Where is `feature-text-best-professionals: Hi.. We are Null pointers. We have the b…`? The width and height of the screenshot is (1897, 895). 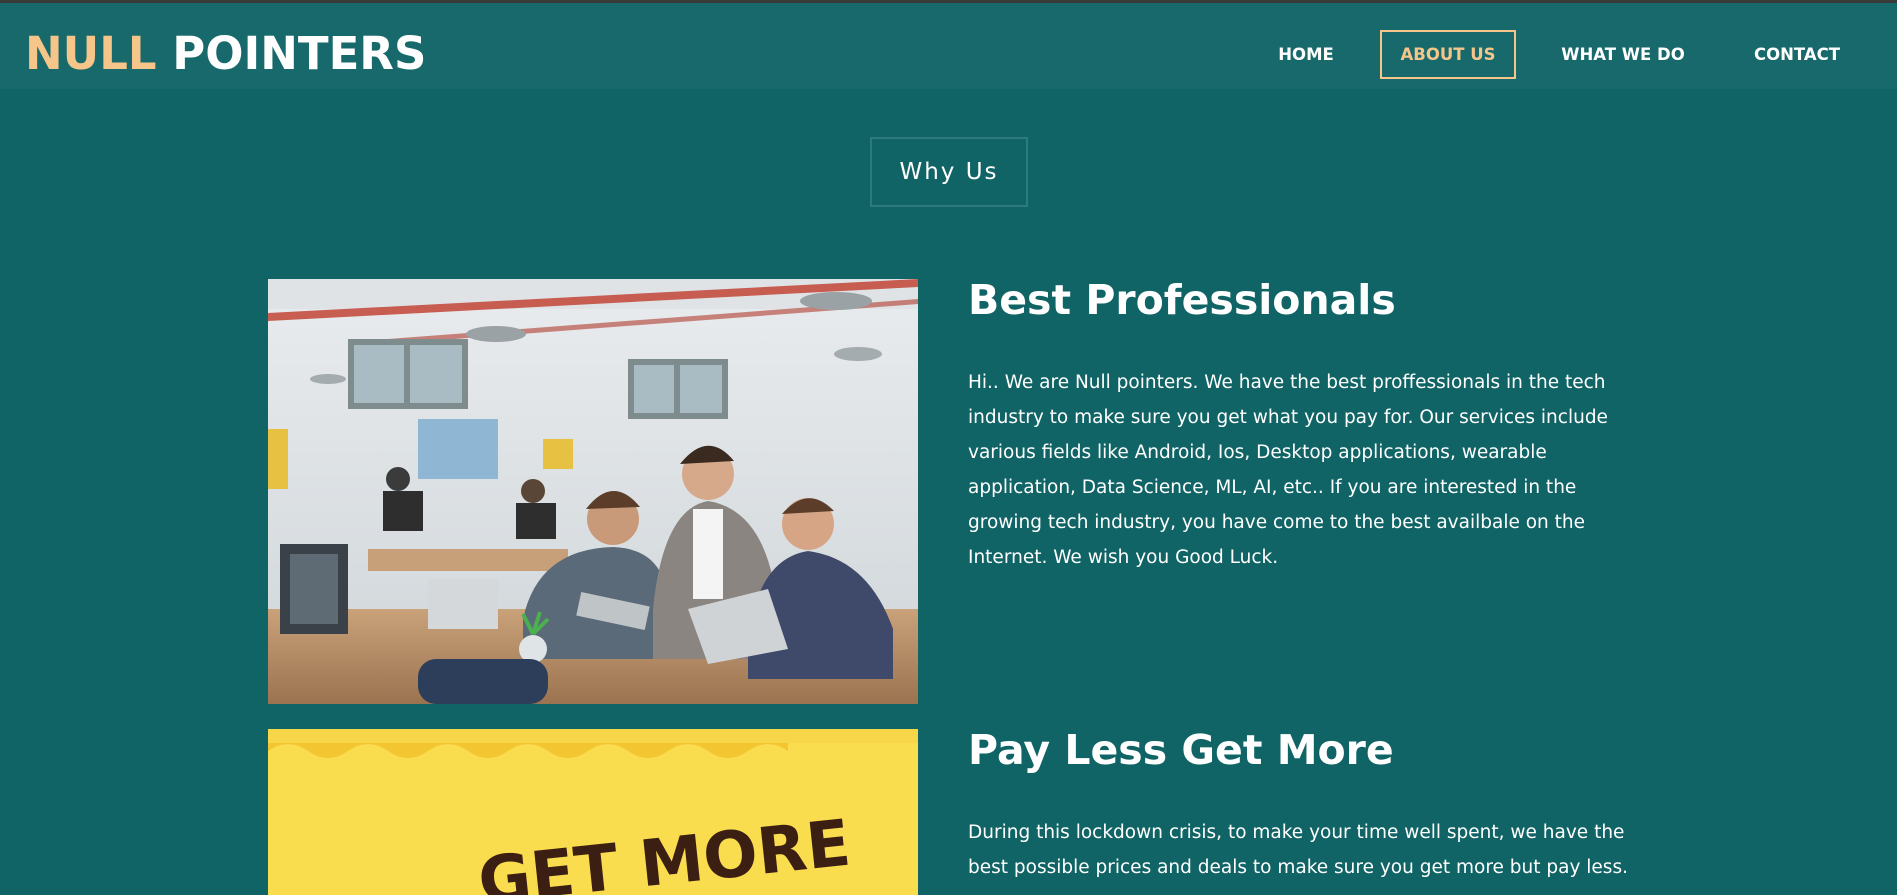
feature-text-best-professionals: Hi.. We are Null pointers. We have the b… is located at coordinates (1288, 470).